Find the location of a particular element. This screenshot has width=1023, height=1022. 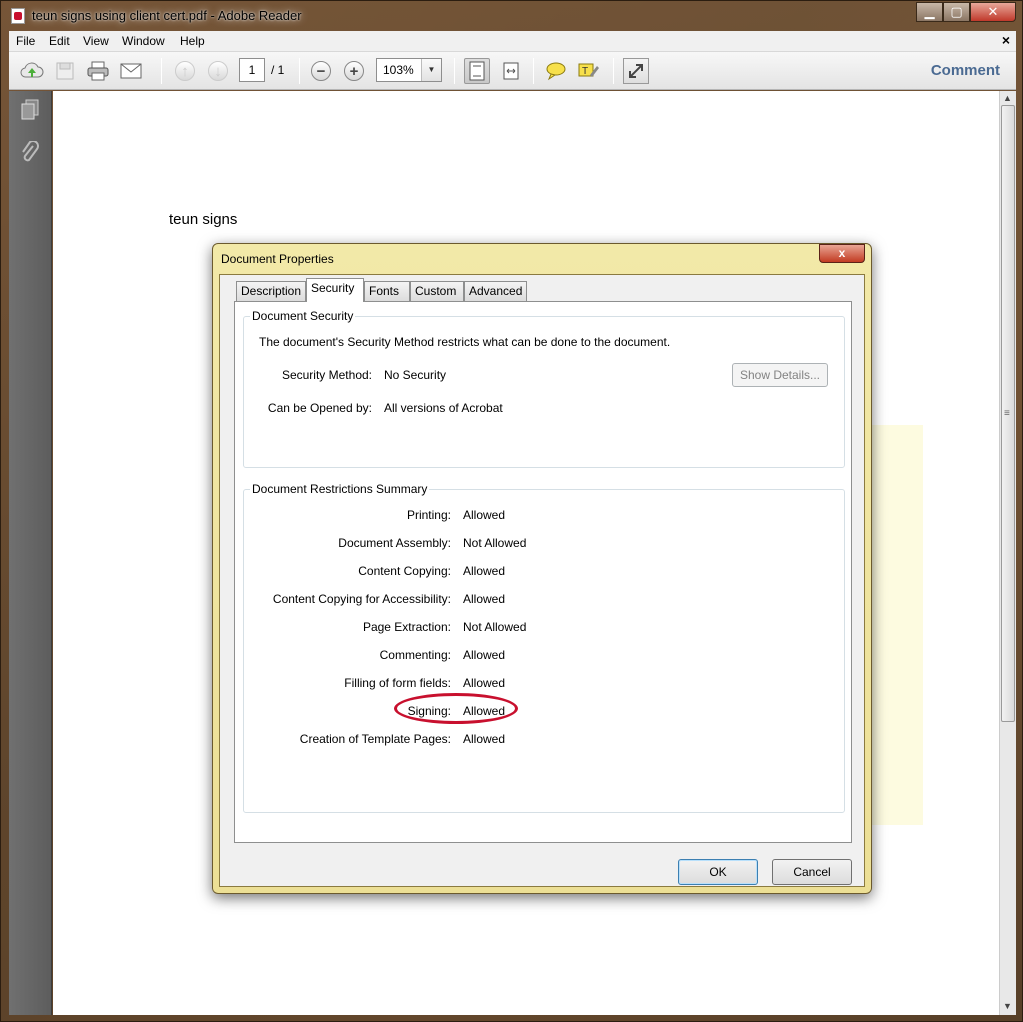

toolbar: ↑ ↓ 1 / 1 − + 103% ▼ T Comment is located at coordinates (512, 71).